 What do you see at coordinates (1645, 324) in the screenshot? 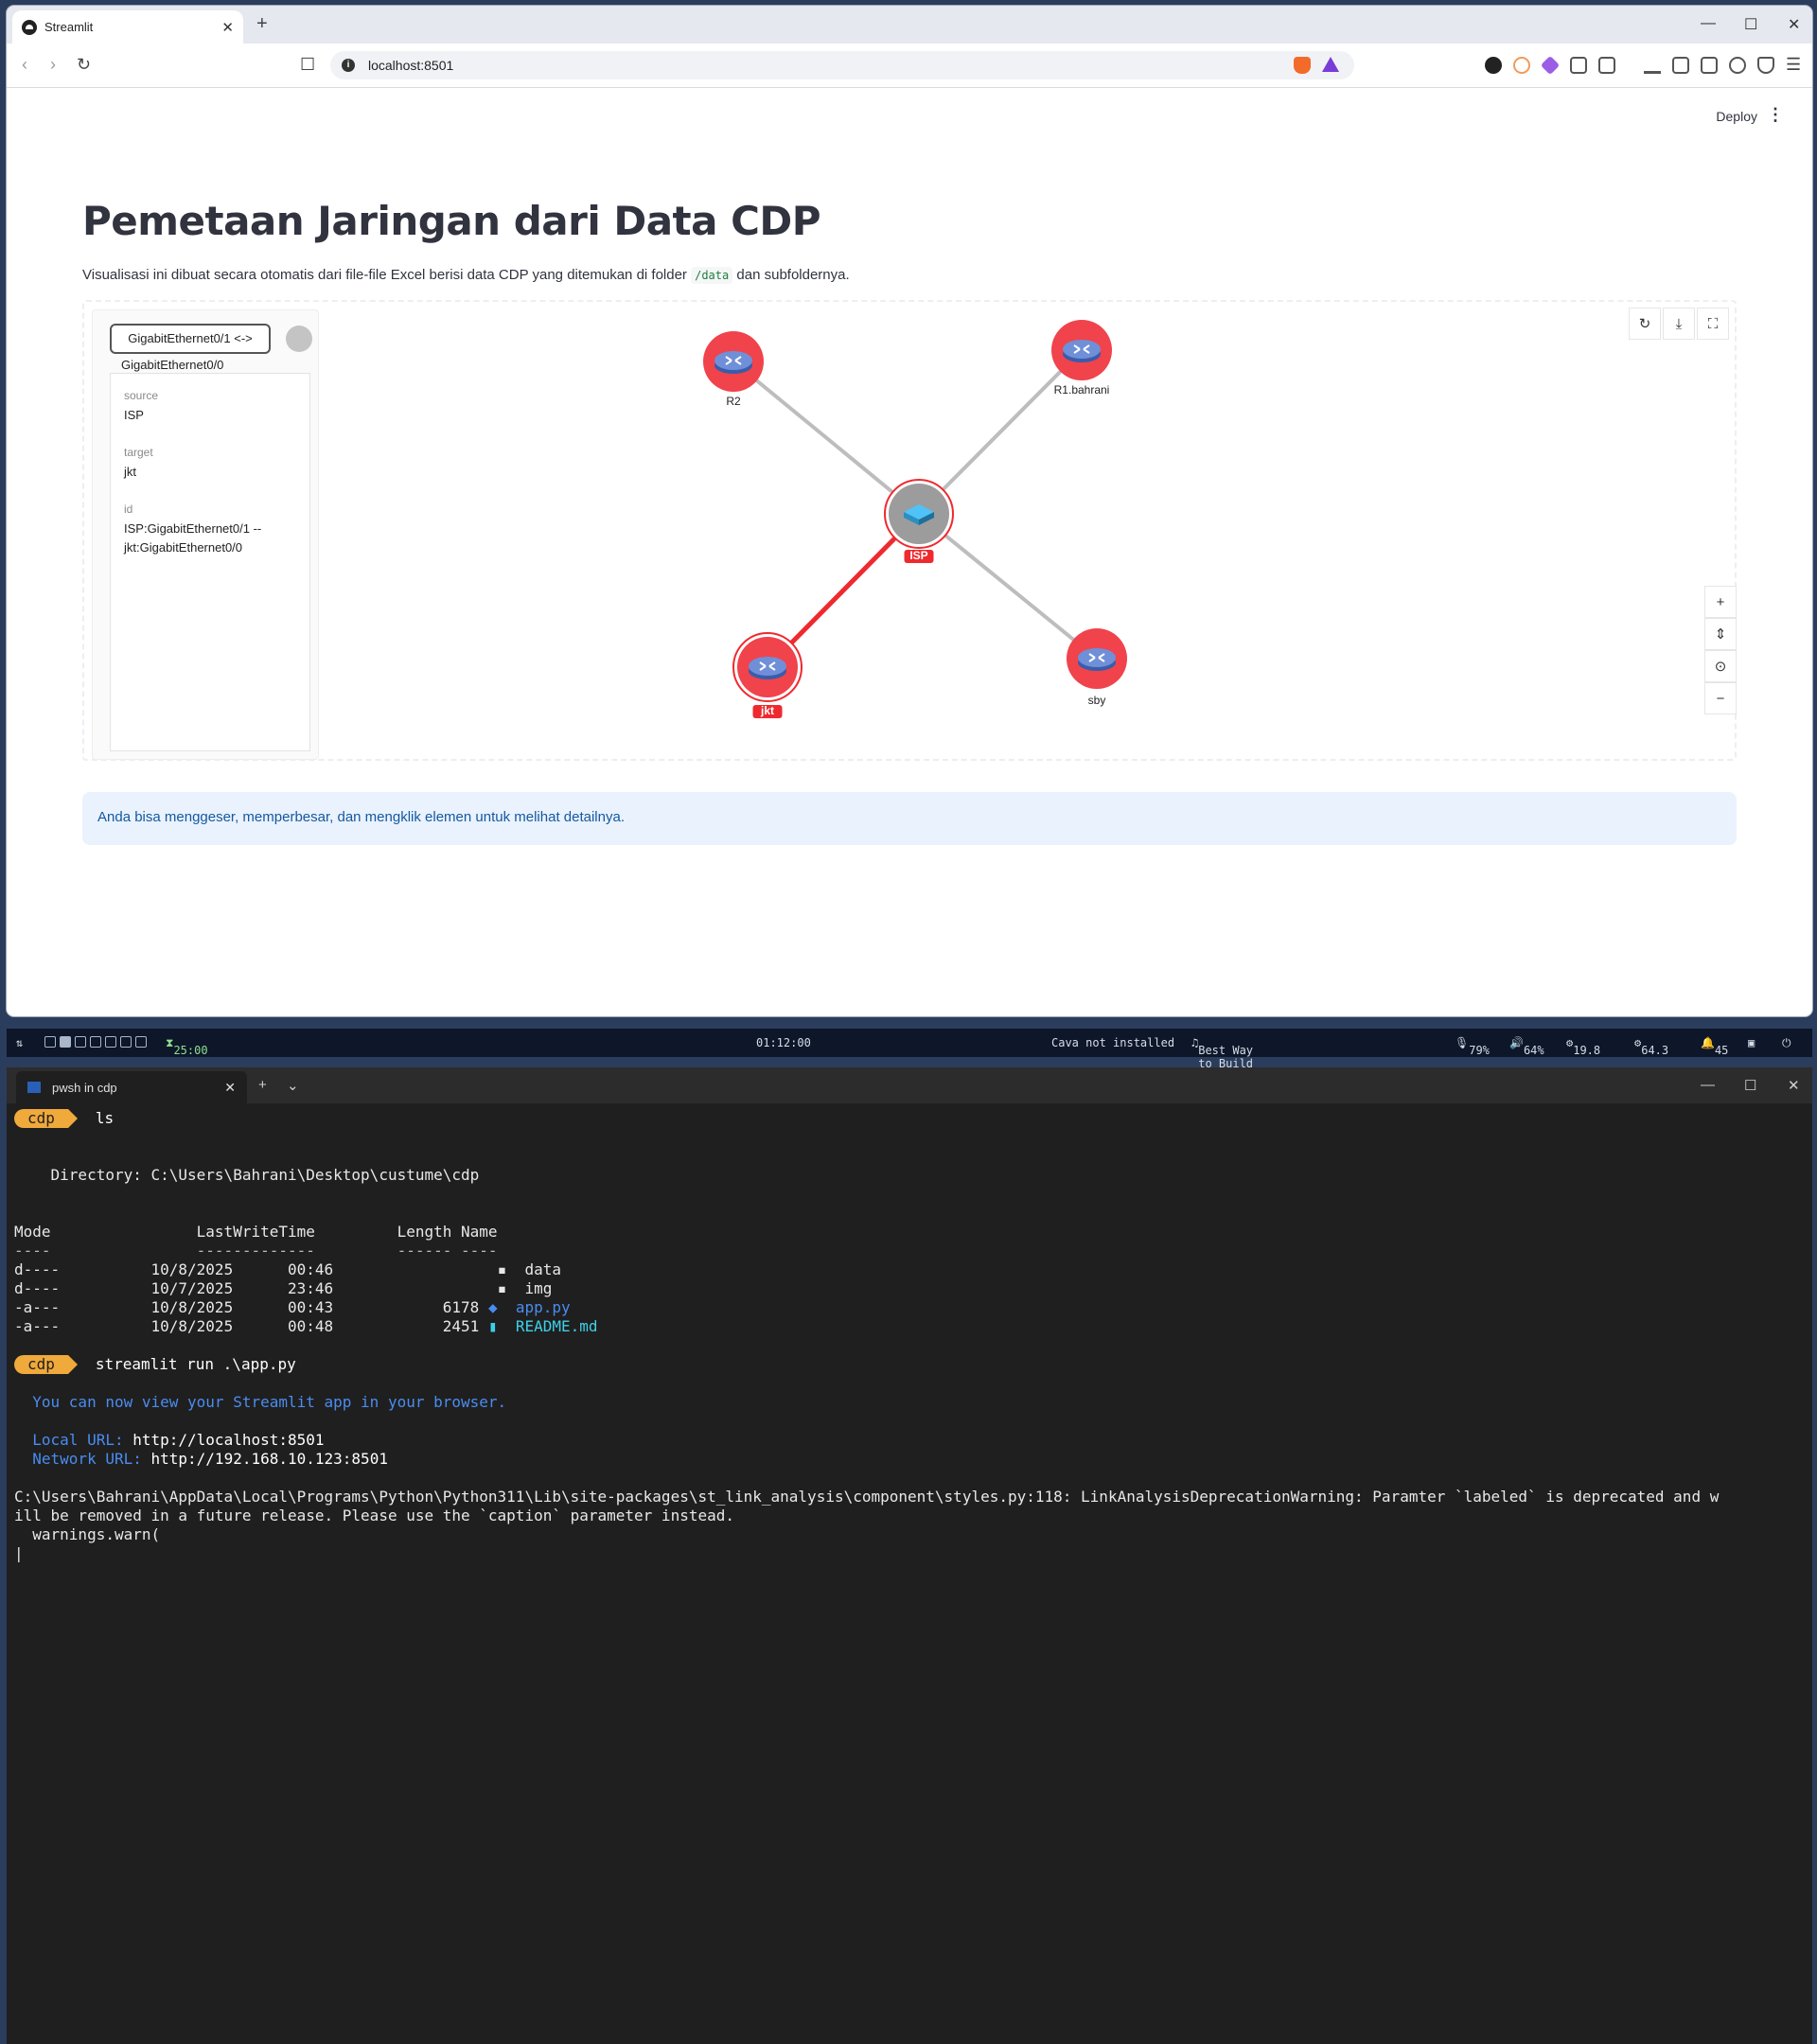
I see `refresh-layout-icon: ↻` at bounding box center [1645, 324].